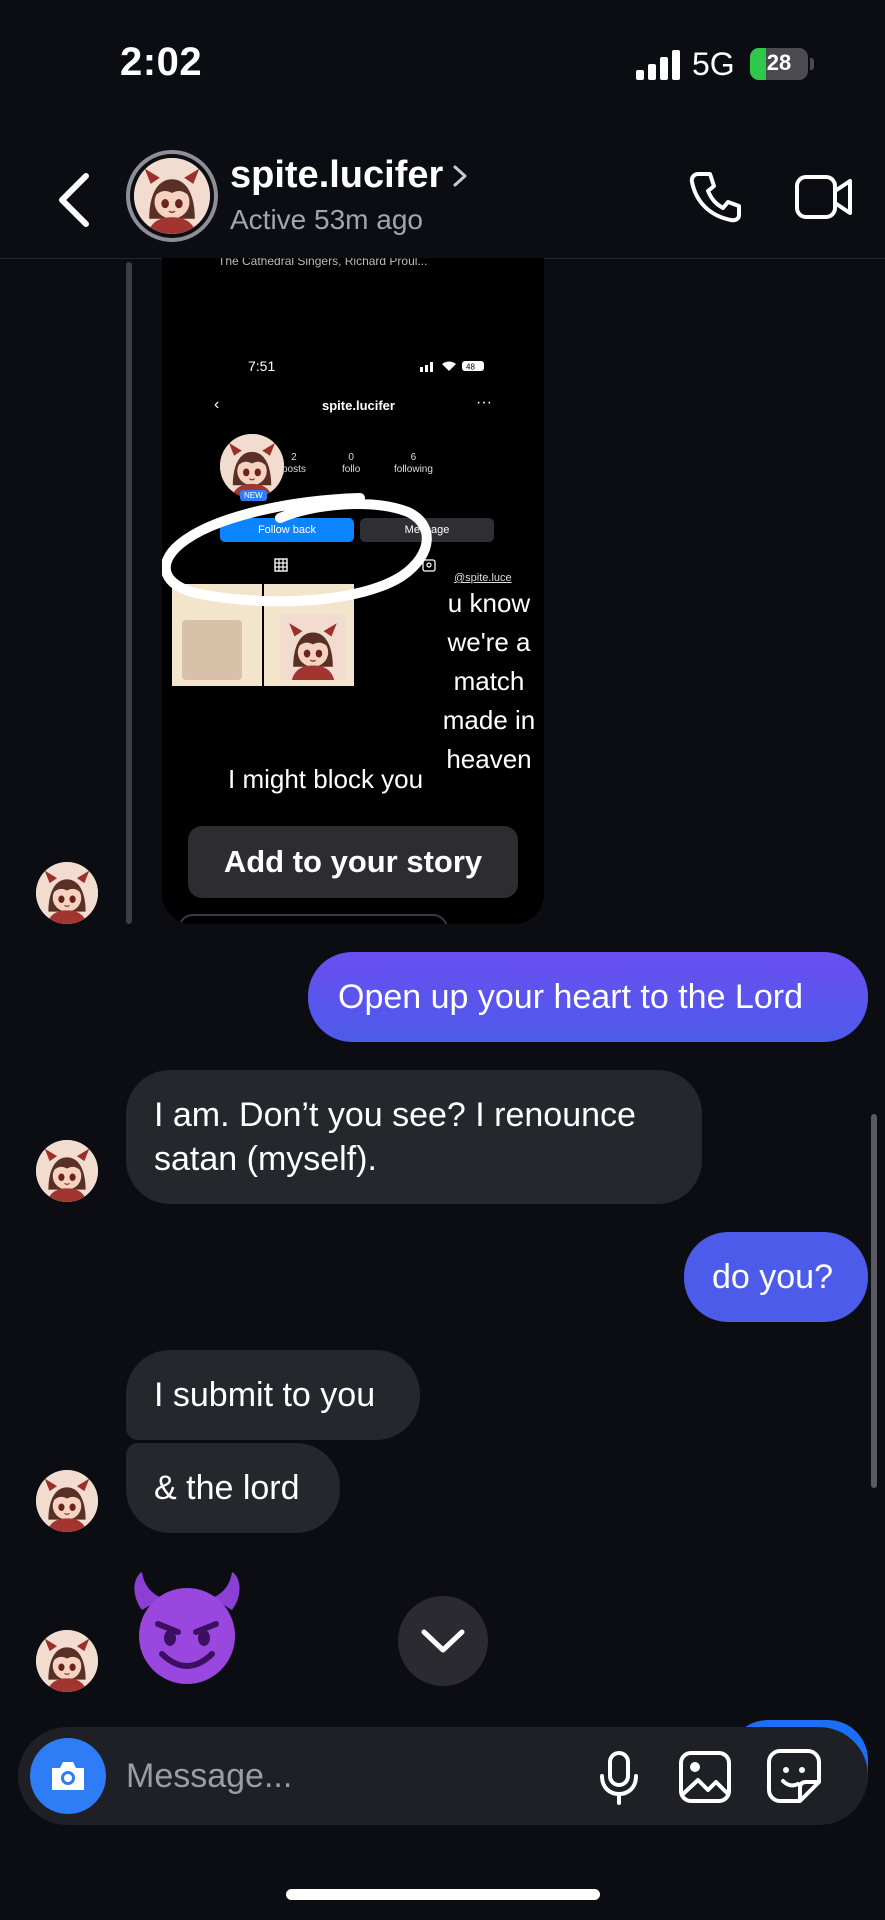 The image size is (885, 1920). Describe the element at coordinates (484, 402) in the screenshot. I see `story-more-icon: ···` at that location.